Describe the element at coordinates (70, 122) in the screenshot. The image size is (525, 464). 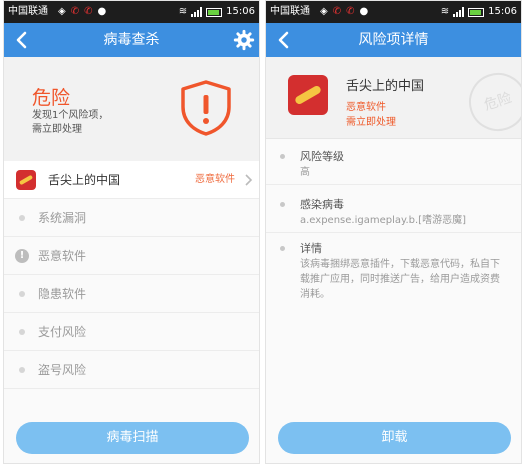
I see `danger-status-desc: 发现1个风险项， 需立即处理` at that location.